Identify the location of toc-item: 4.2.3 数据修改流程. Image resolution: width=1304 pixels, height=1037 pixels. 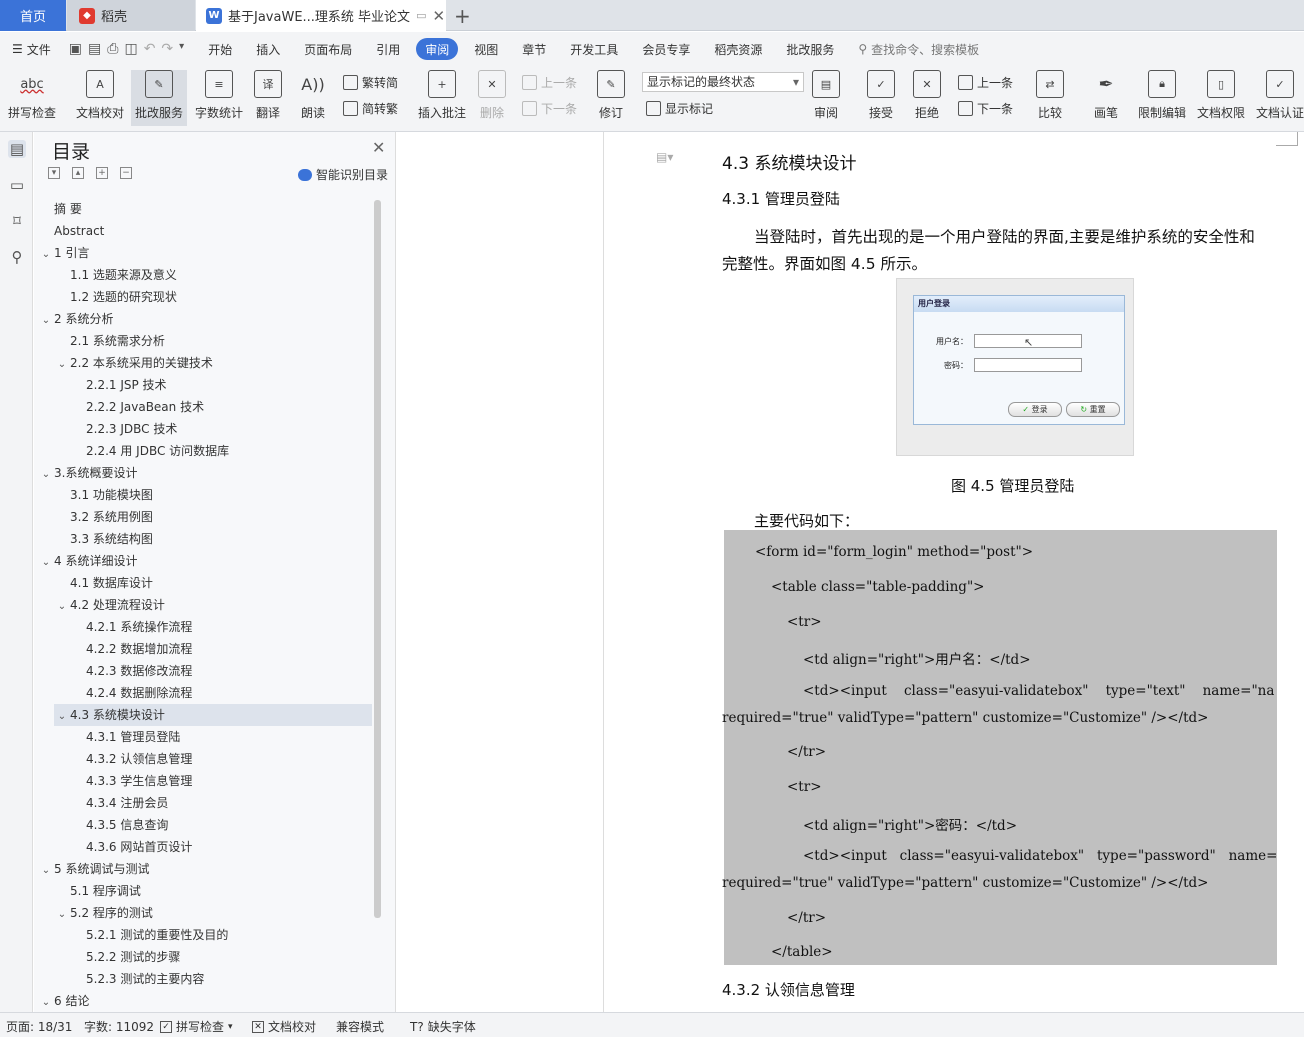
(131, 671).